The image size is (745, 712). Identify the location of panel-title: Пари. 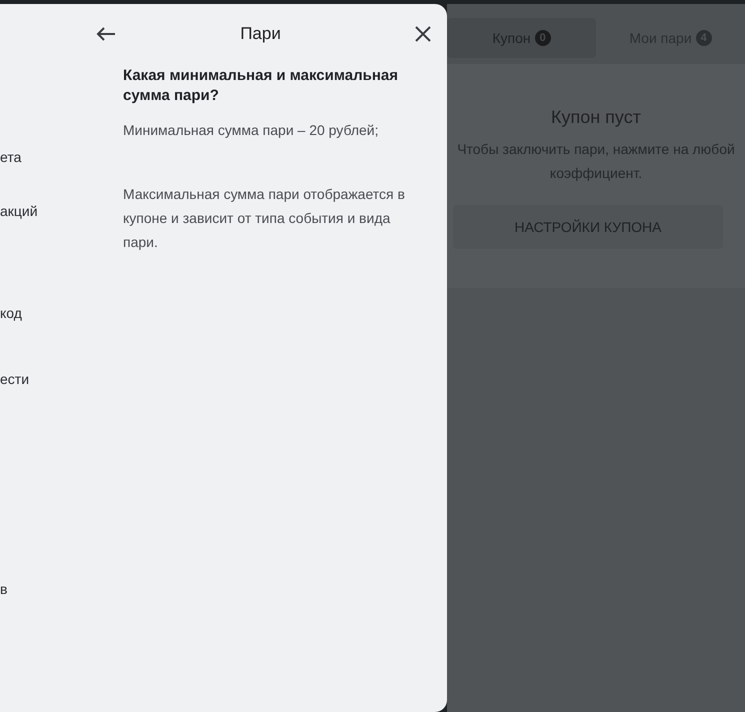
(260, 34).